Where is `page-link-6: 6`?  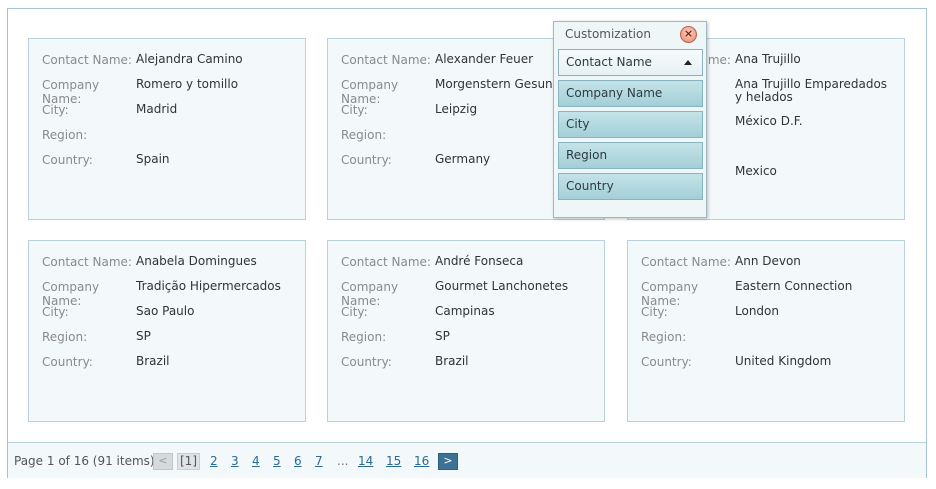 page-link-6: 6 is located at coordinates (298, 461).